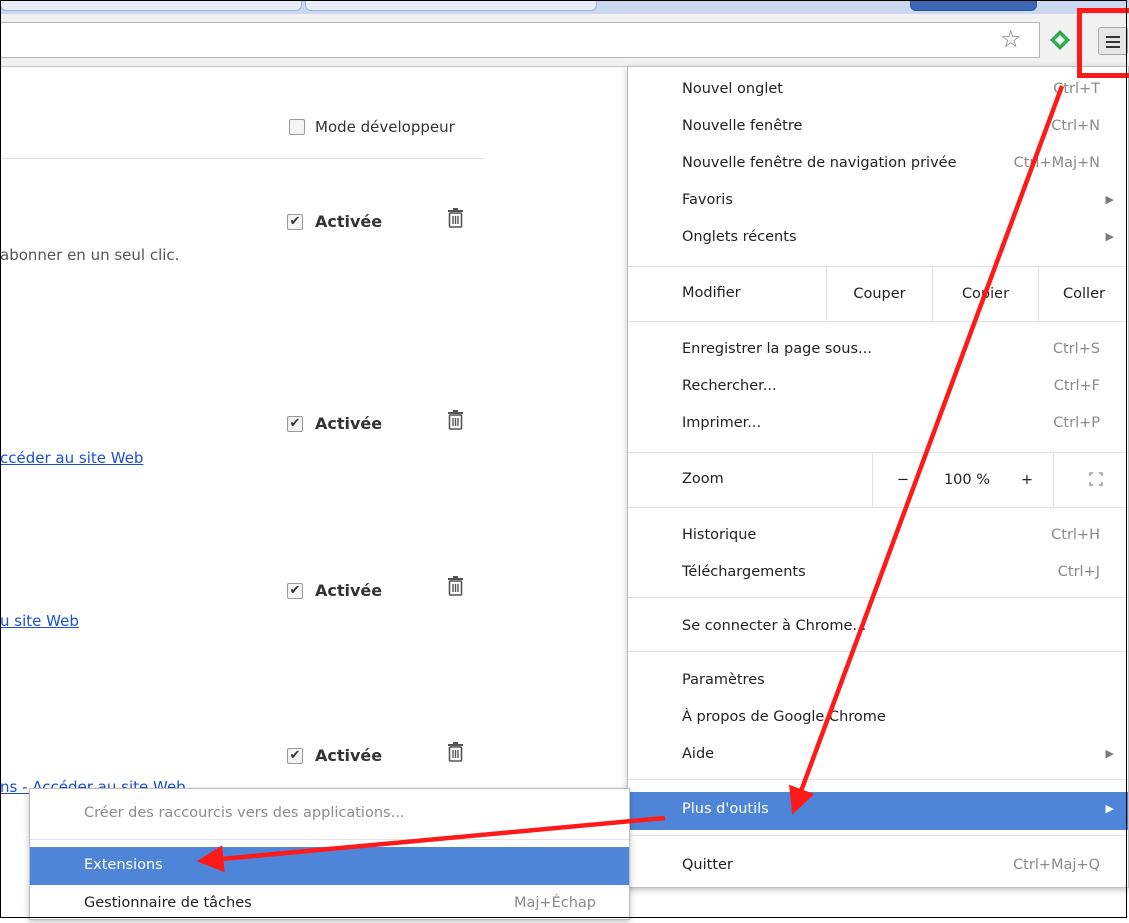 This screenshot has width=1129, height=923. What do you see at coordinates (878, 866) in the screenshot?
I see `menu-item-quit: Quitter Ctrl+Maj+Q` at bounding box center [878, 866].